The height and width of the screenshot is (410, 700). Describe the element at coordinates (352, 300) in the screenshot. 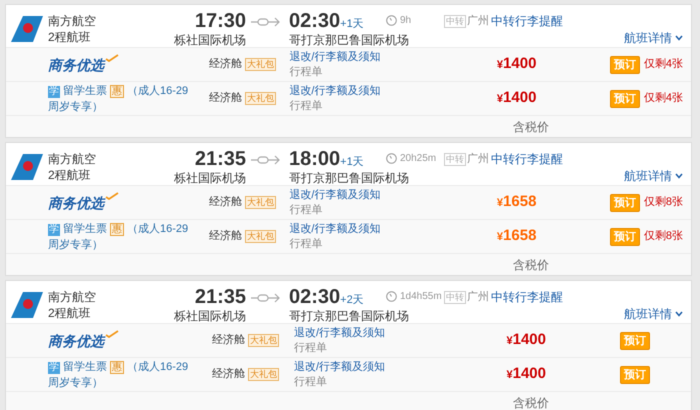

I see `day-offset: +2天` at that location.